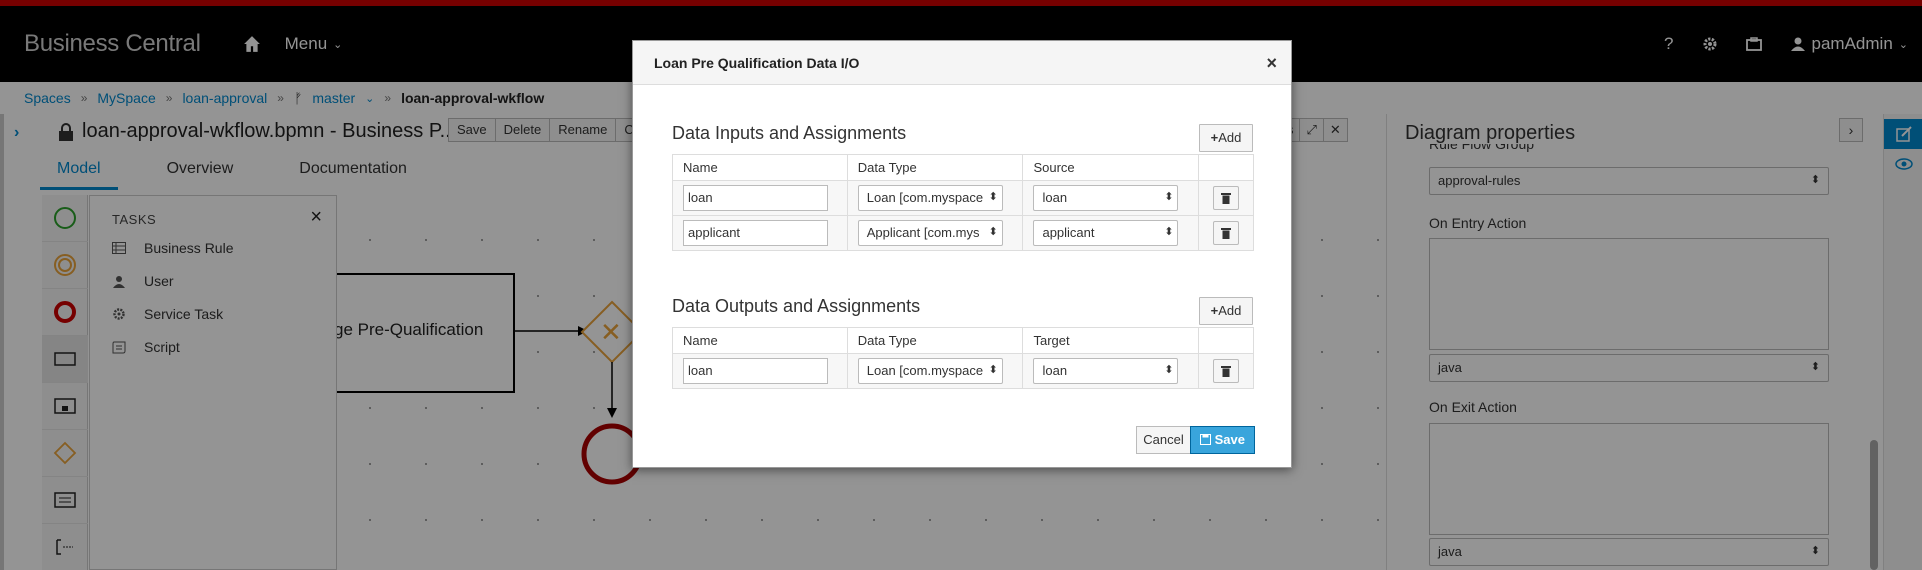 The height and width of the screenshot is (570, 1922). What do you see at coordinates (755, 233) in the screenshot?
I see `input-name-field: applicant` at bounding box center [755, 233].